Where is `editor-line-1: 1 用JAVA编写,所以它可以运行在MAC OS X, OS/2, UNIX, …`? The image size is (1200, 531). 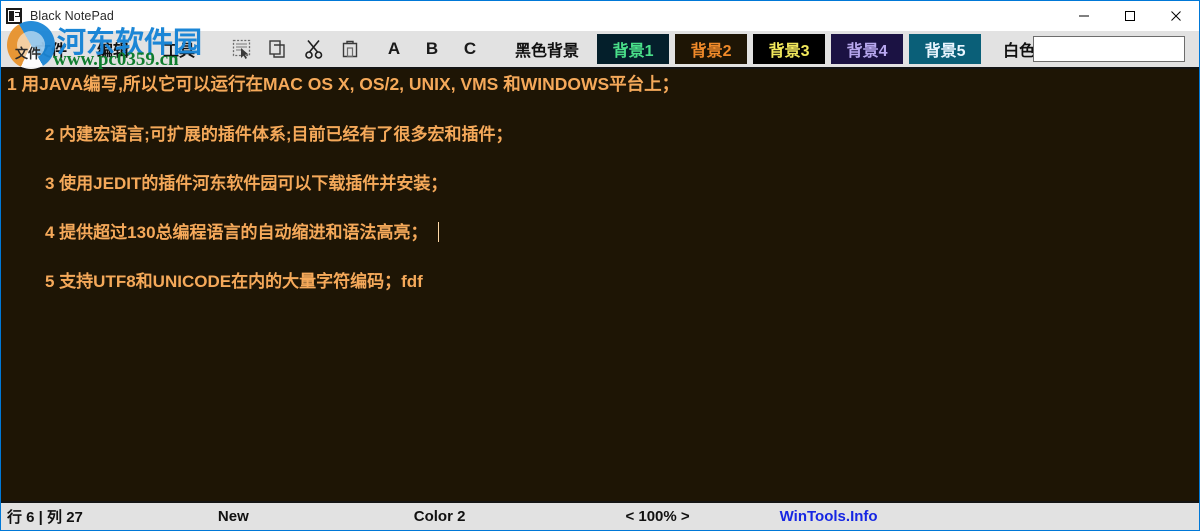
editor-line-1: 1 用JAVA编写,所以它可以运行在MAC OS X, OS/2, UNIX, … is located at coordinates (343, 84).